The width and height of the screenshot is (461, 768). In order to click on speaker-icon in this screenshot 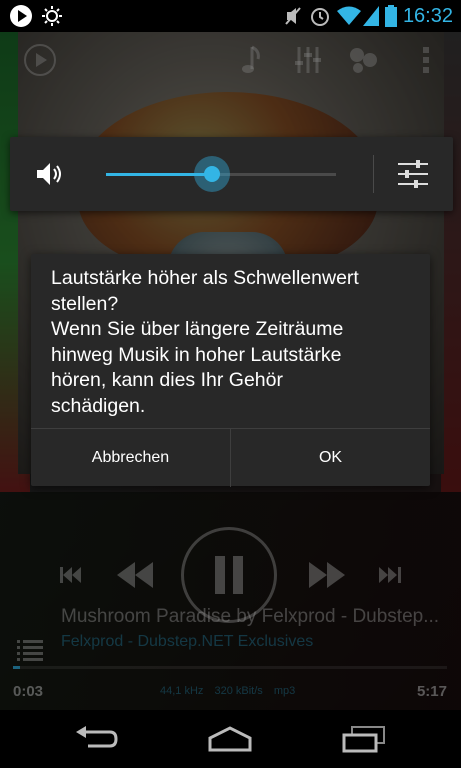, I will do `click(49, 174)`.